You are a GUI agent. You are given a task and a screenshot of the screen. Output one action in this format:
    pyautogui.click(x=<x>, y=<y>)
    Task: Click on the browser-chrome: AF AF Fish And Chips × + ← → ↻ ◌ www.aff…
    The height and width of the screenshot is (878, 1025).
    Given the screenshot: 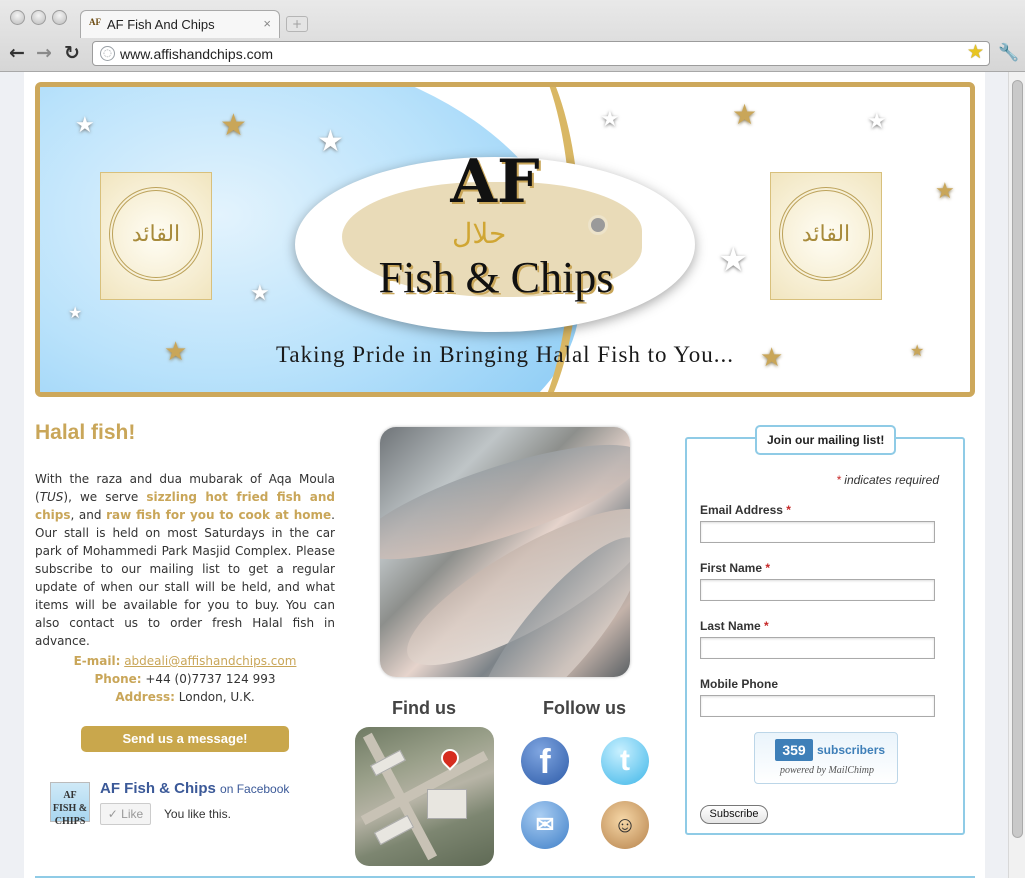 What is the action you would take?
    pyautogui.click(x=512, y=36)
    